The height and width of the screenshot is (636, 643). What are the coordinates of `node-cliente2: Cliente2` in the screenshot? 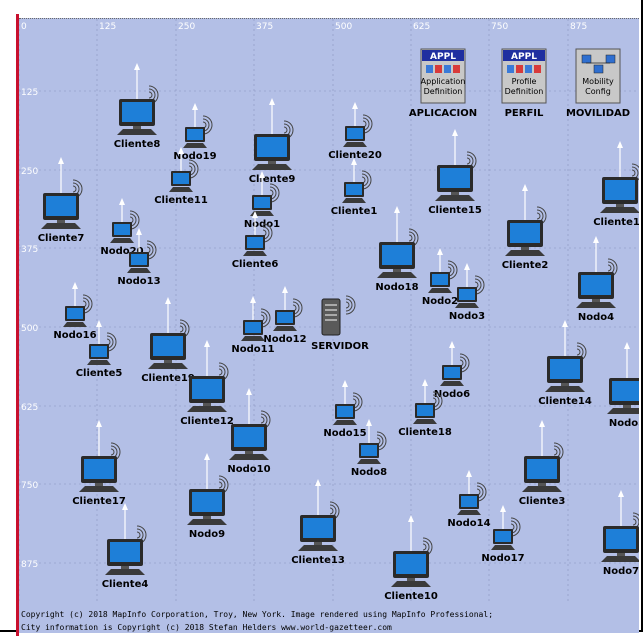 It's located at (525, 227).